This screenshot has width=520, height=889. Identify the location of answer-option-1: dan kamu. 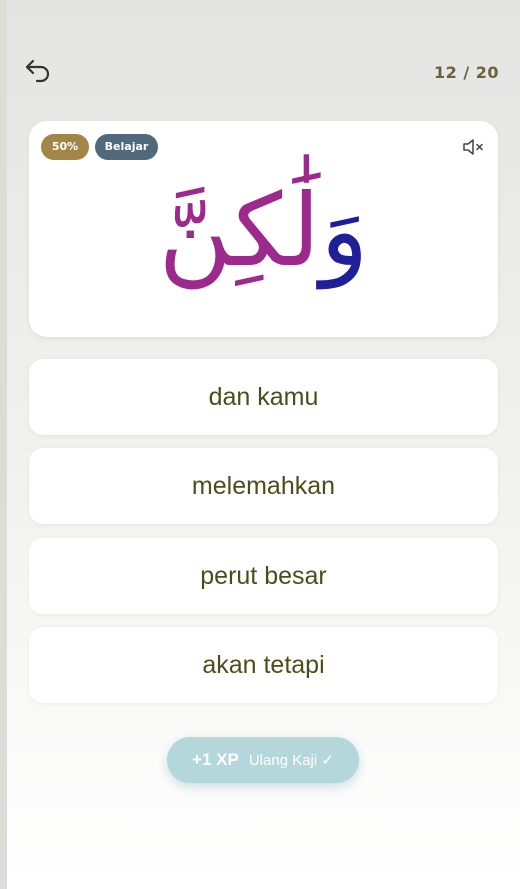
(263, 397).